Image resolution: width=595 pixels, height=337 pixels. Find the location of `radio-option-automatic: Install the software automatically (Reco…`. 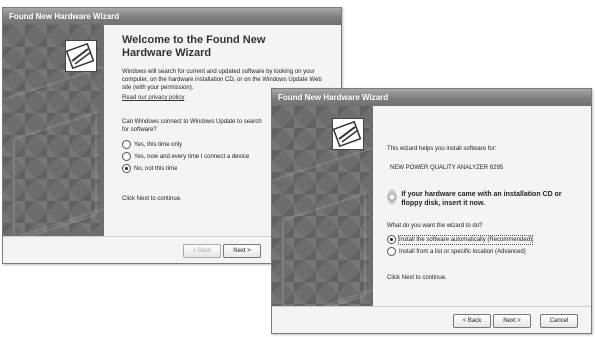

radio-option-automatic: Install the software automatically (Reco… is located at coordinates (485, 239).